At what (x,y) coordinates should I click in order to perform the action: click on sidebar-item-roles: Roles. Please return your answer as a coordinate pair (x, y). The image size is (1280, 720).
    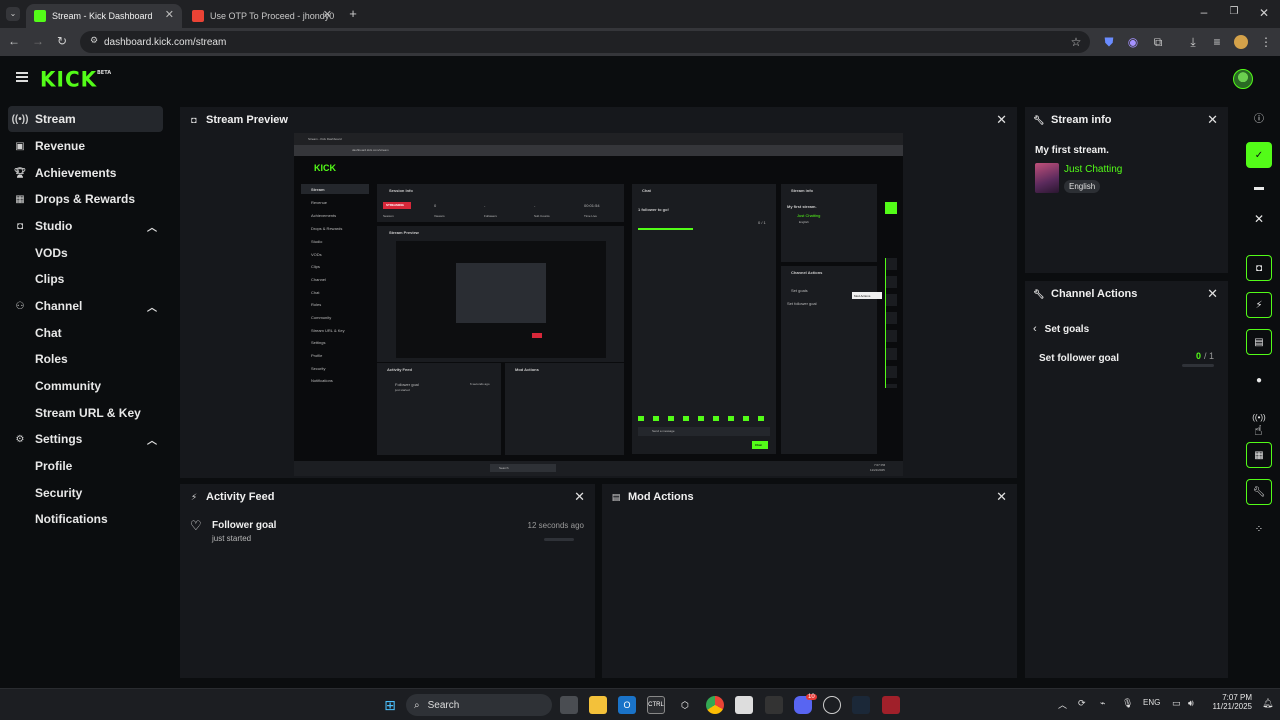
    Looking at the image, I should click on (85, 359).